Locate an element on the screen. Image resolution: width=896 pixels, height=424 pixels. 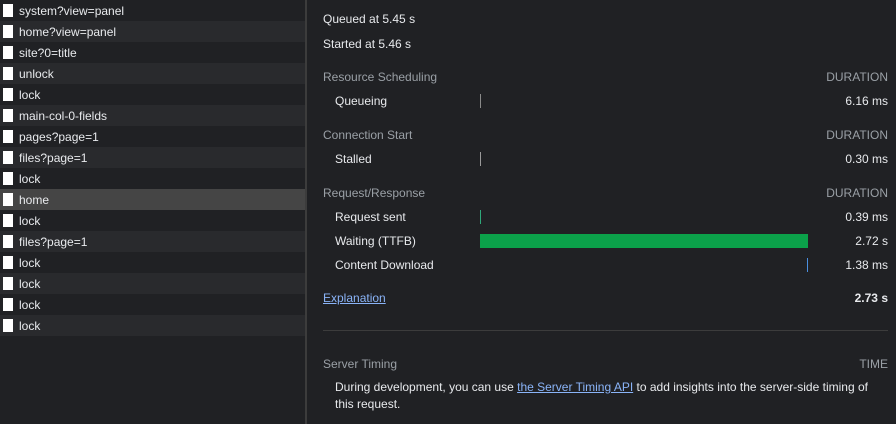
timing-row-waiting: Waiting (TTFB) 2.72 s is located at coordinates (611, 241).